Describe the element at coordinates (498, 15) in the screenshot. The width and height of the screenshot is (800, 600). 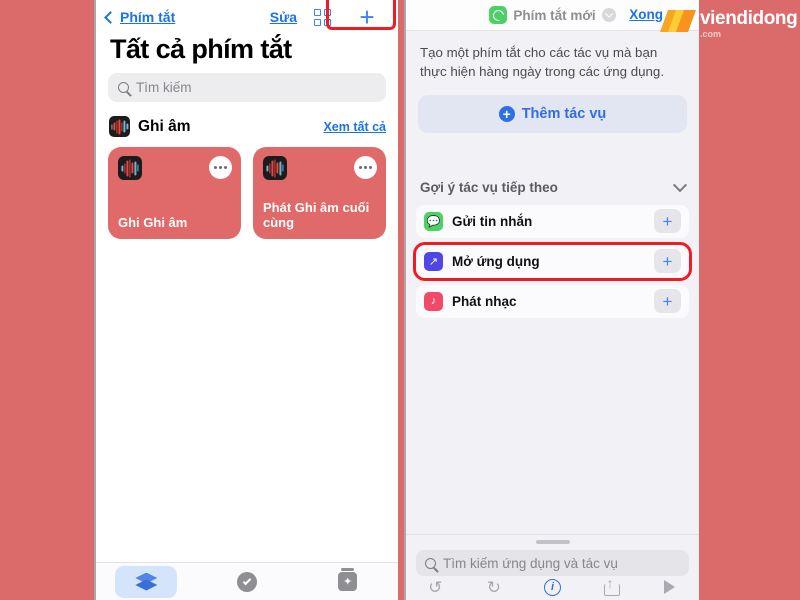
I see `shortcuts-app-icon` at that location.